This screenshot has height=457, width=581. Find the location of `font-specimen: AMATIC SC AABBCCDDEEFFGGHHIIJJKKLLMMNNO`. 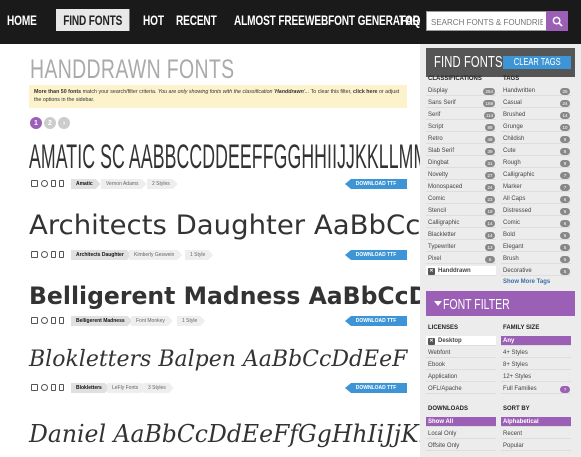

font-specimen: AMATIC SC AABBCCDDEEFFGGHHIIJJKKLLMMNNO is located at coordinates (248, 157).